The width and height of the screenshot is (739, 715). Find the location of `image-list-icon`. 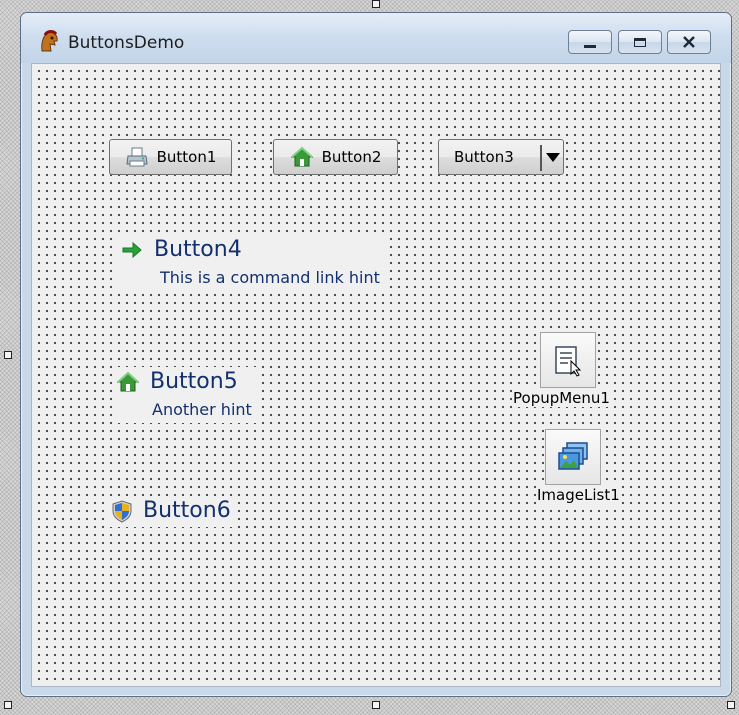

image-list-icon is located at coordinates (573, 456).